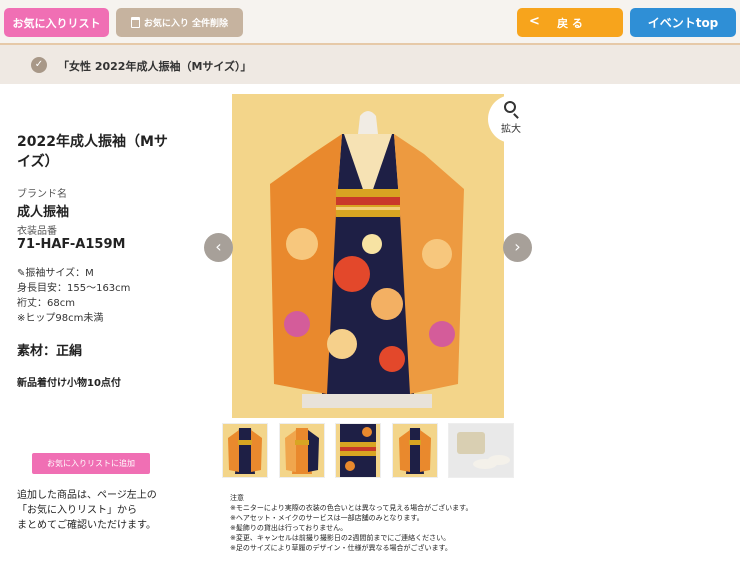  What do you see at coordinates (512, 119) in the screenshot?
I see `zoom-button: 拡大` at bounding box center [512, 119].